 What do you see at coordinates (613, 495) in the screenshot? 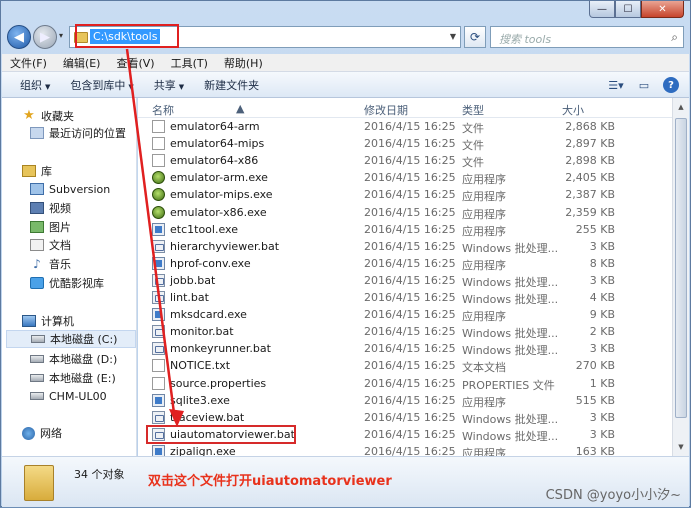
I see `watermark: CSDN @yoyo小小汐~` at bounding box center [613, 495].